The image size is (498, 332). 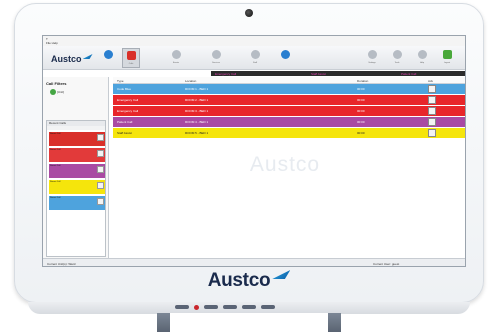 What do you see at coordinates (249, 13) in the screenshot?
I see `camera-icon` at bounding box center [249, 13].